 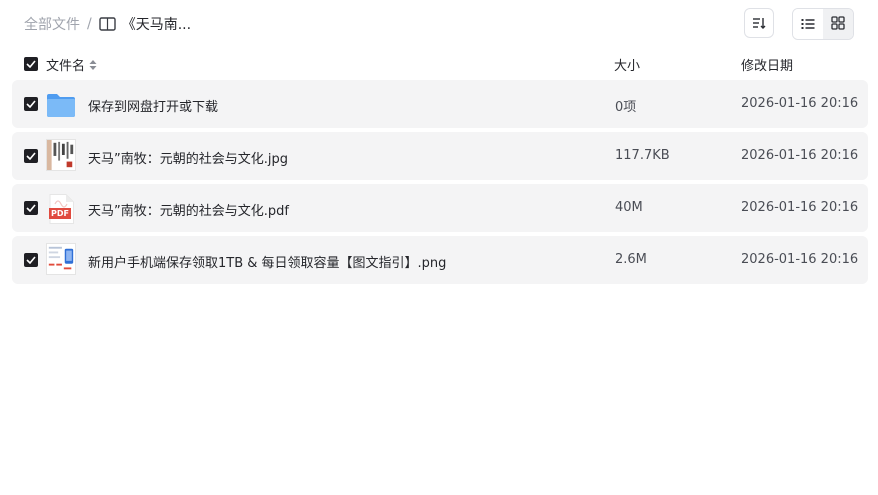 I want to click on sort-toggle-icon, so click(x=93, y=64).